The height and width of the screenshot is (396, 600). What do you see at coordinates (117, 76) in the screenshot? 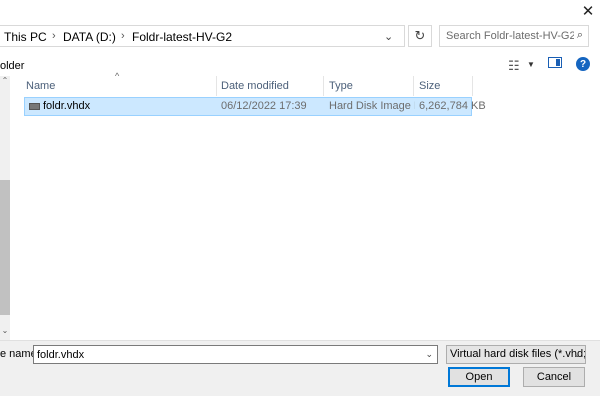
I see `sort-ascending-icon: ^` at bounding box center [117, 76].